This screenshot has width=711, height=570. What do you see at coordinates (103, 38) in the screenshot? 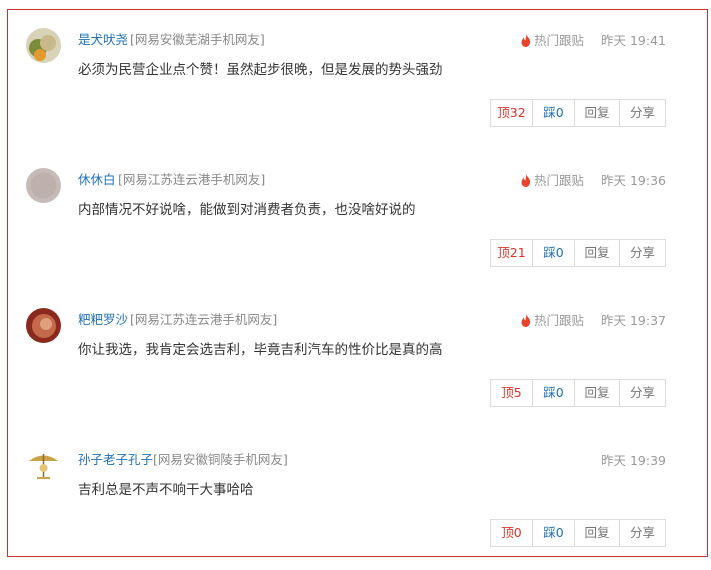
I see `username: 是犬吠尧` at bounding box center [103, 38].